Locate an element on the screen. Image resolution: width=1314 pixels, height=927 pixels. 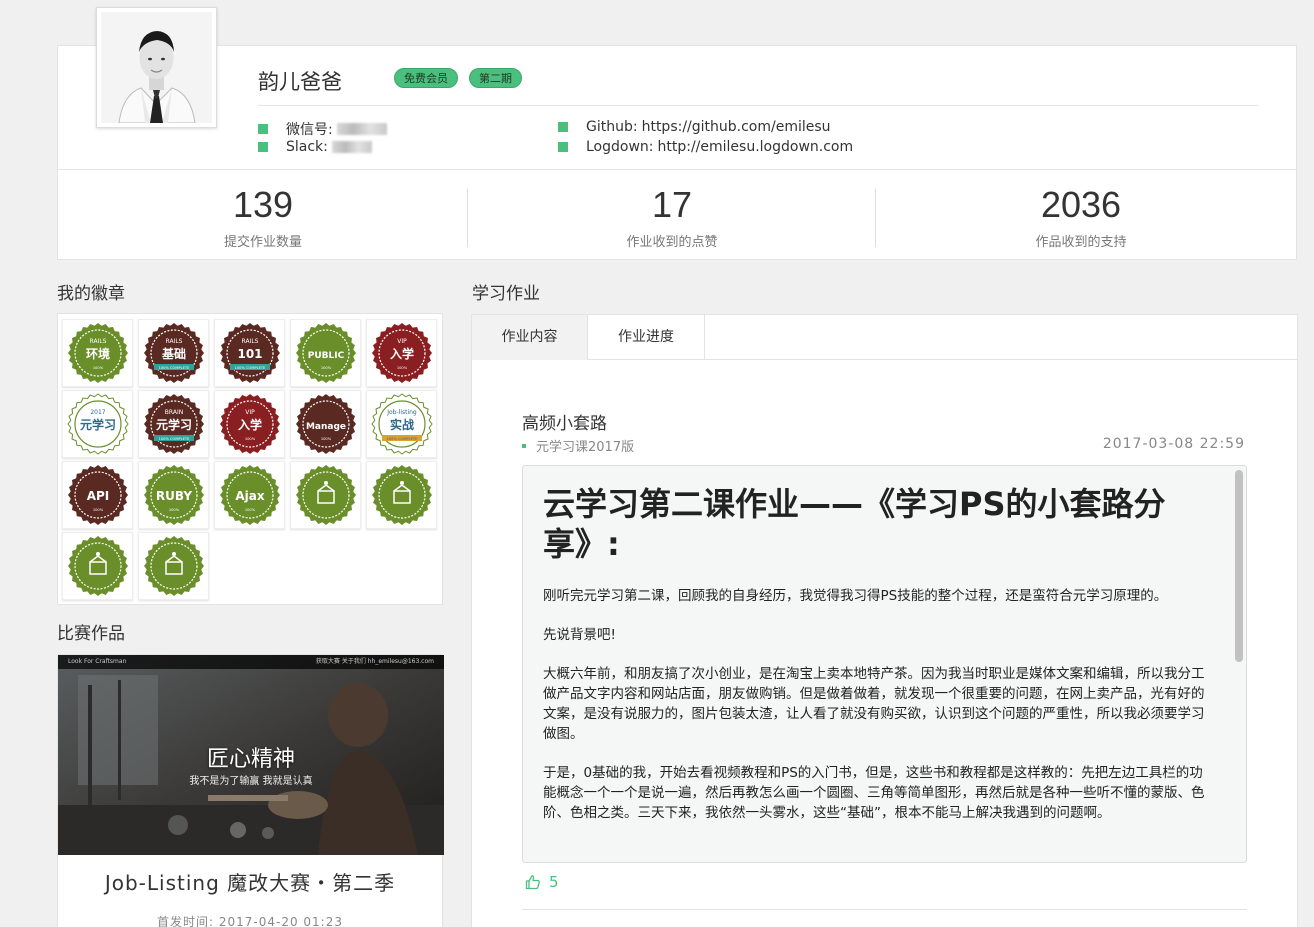
badge-emblem-icon: RUBY 100% is located at coordinates (173, 495).